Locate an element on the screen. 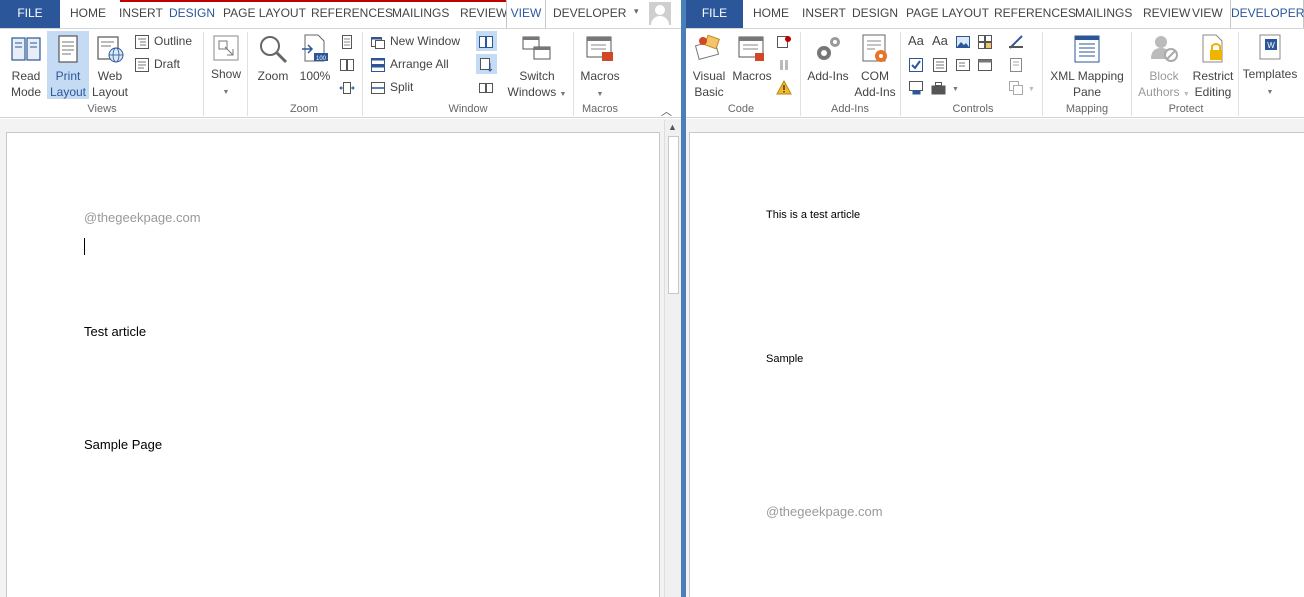 Image resolution: width=1304 pixels, height=597 pixels. combo-box-control-button is located at coordinates (942, 64).